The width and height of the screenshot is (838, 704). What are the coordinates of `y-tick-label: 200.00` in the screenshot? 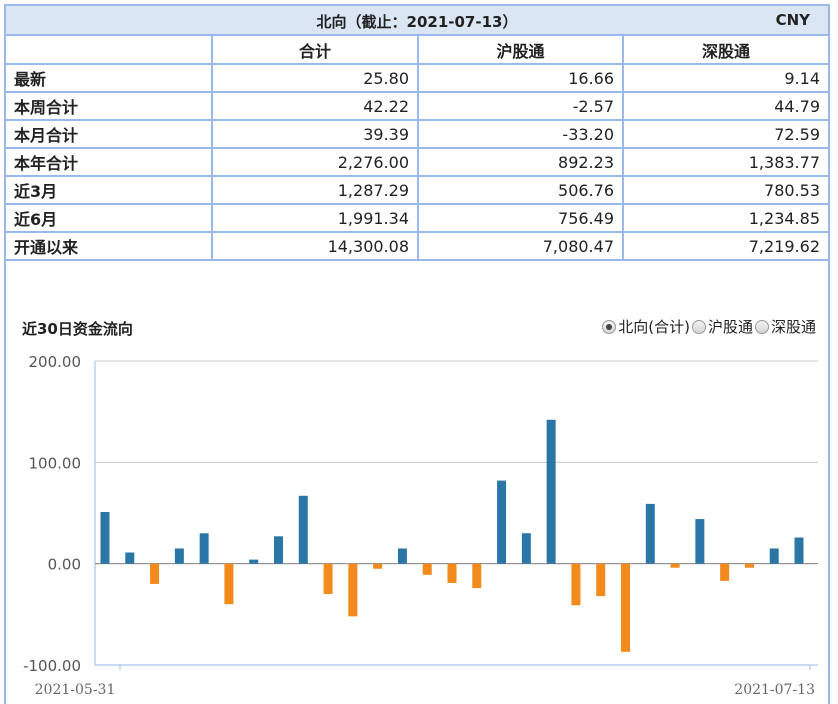 It's located at (55, 362).